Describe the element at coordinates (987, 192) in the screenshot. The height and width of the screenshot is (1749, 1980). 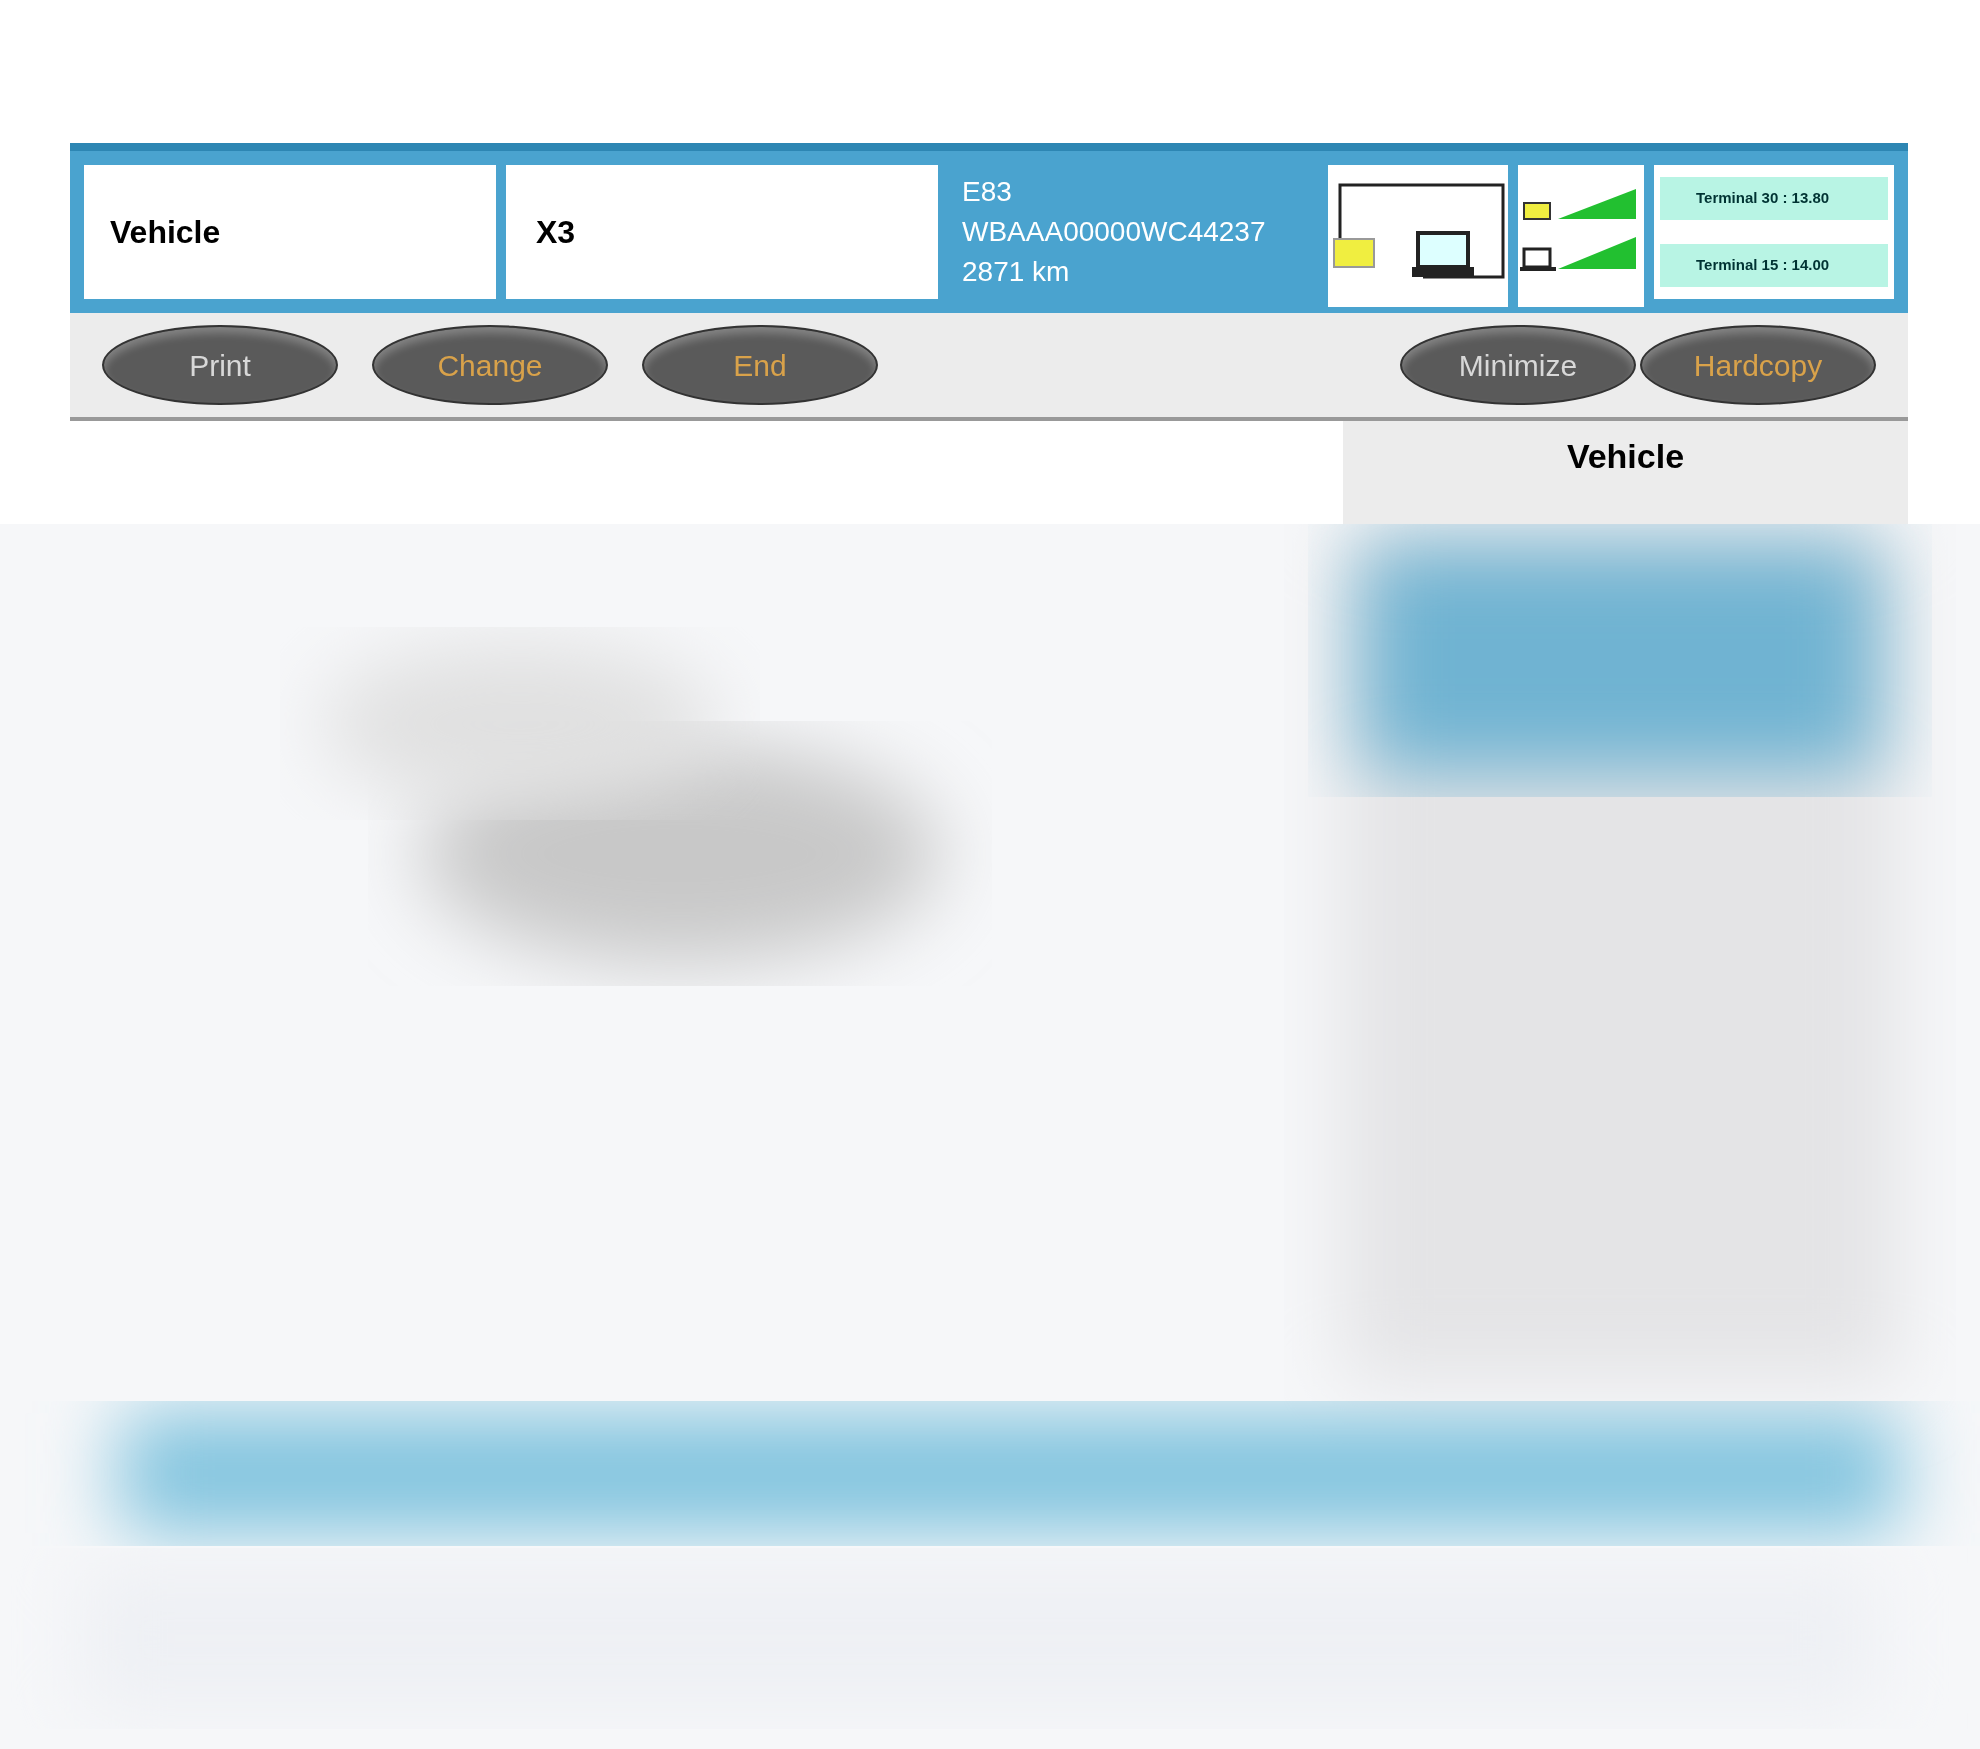
I see `vehicle-info-text: E83` at that location.